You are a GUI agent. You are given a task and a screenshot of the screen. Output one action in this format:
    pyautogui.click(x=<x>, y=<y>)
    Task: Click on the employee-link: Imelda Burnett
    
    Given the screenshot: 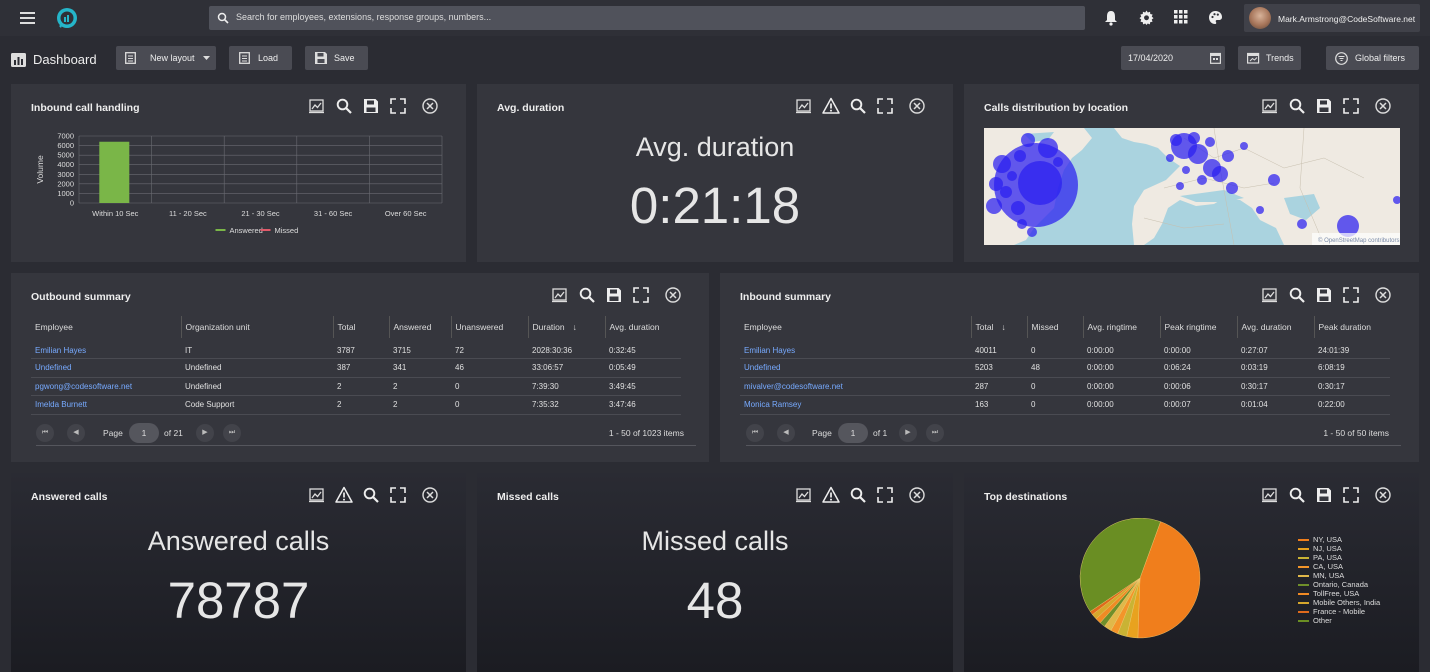 What is the action you would take?
    pyautogui.click(x=106, y=405)
    